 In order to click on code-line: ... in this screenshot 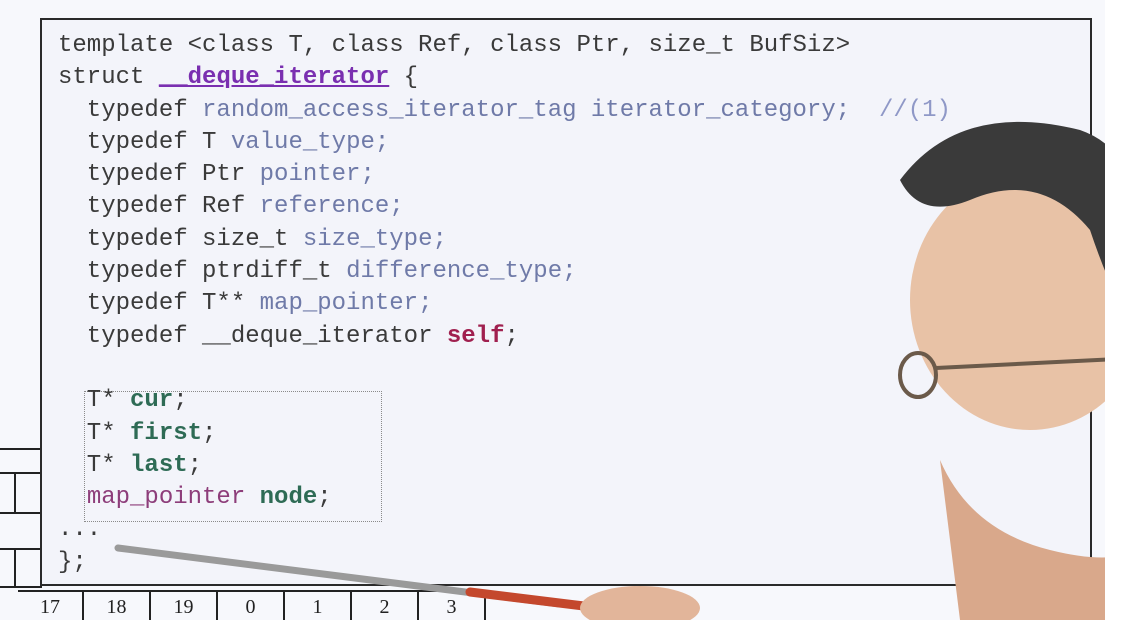, I will do `click(504, 530)`.